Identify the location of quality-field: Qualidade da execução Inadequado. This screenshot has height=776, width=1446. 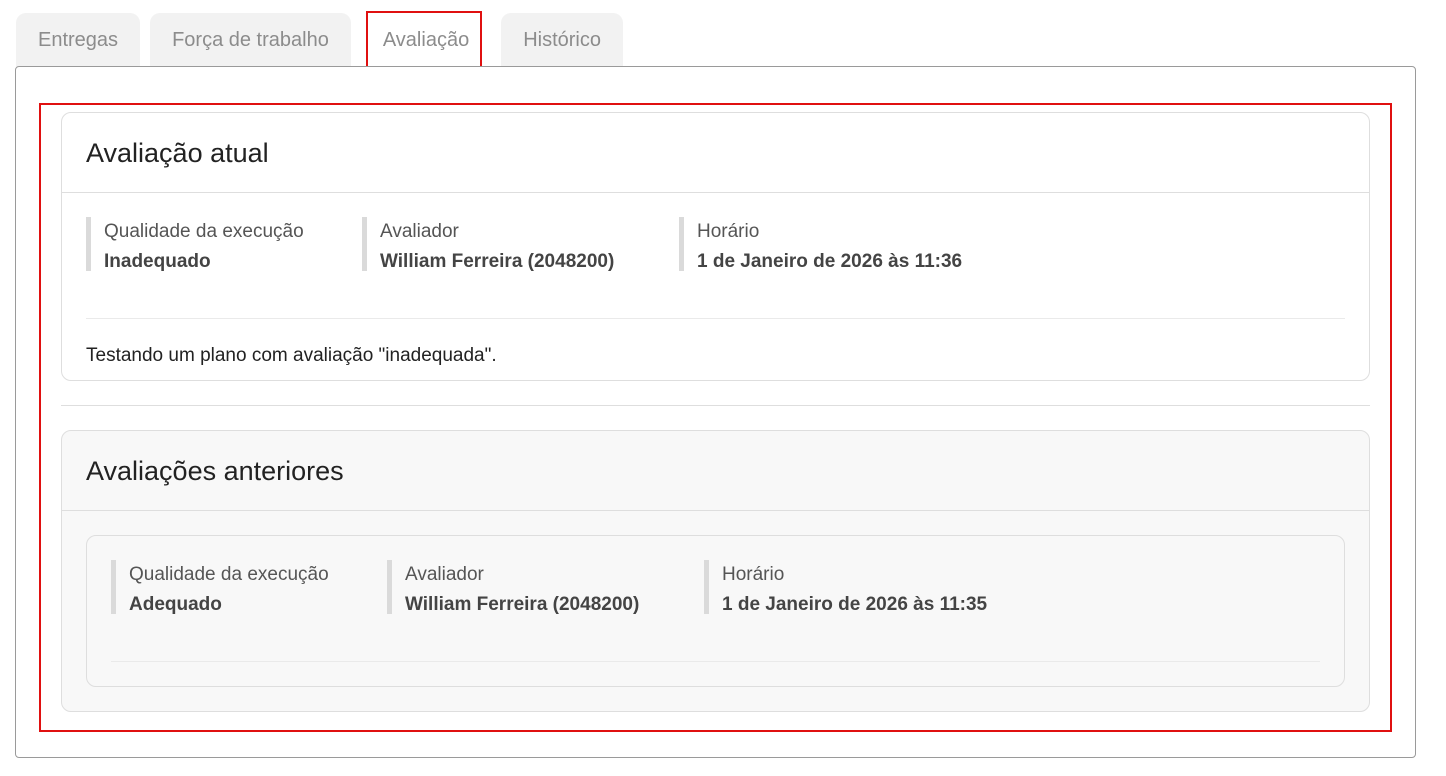
(195, 244).